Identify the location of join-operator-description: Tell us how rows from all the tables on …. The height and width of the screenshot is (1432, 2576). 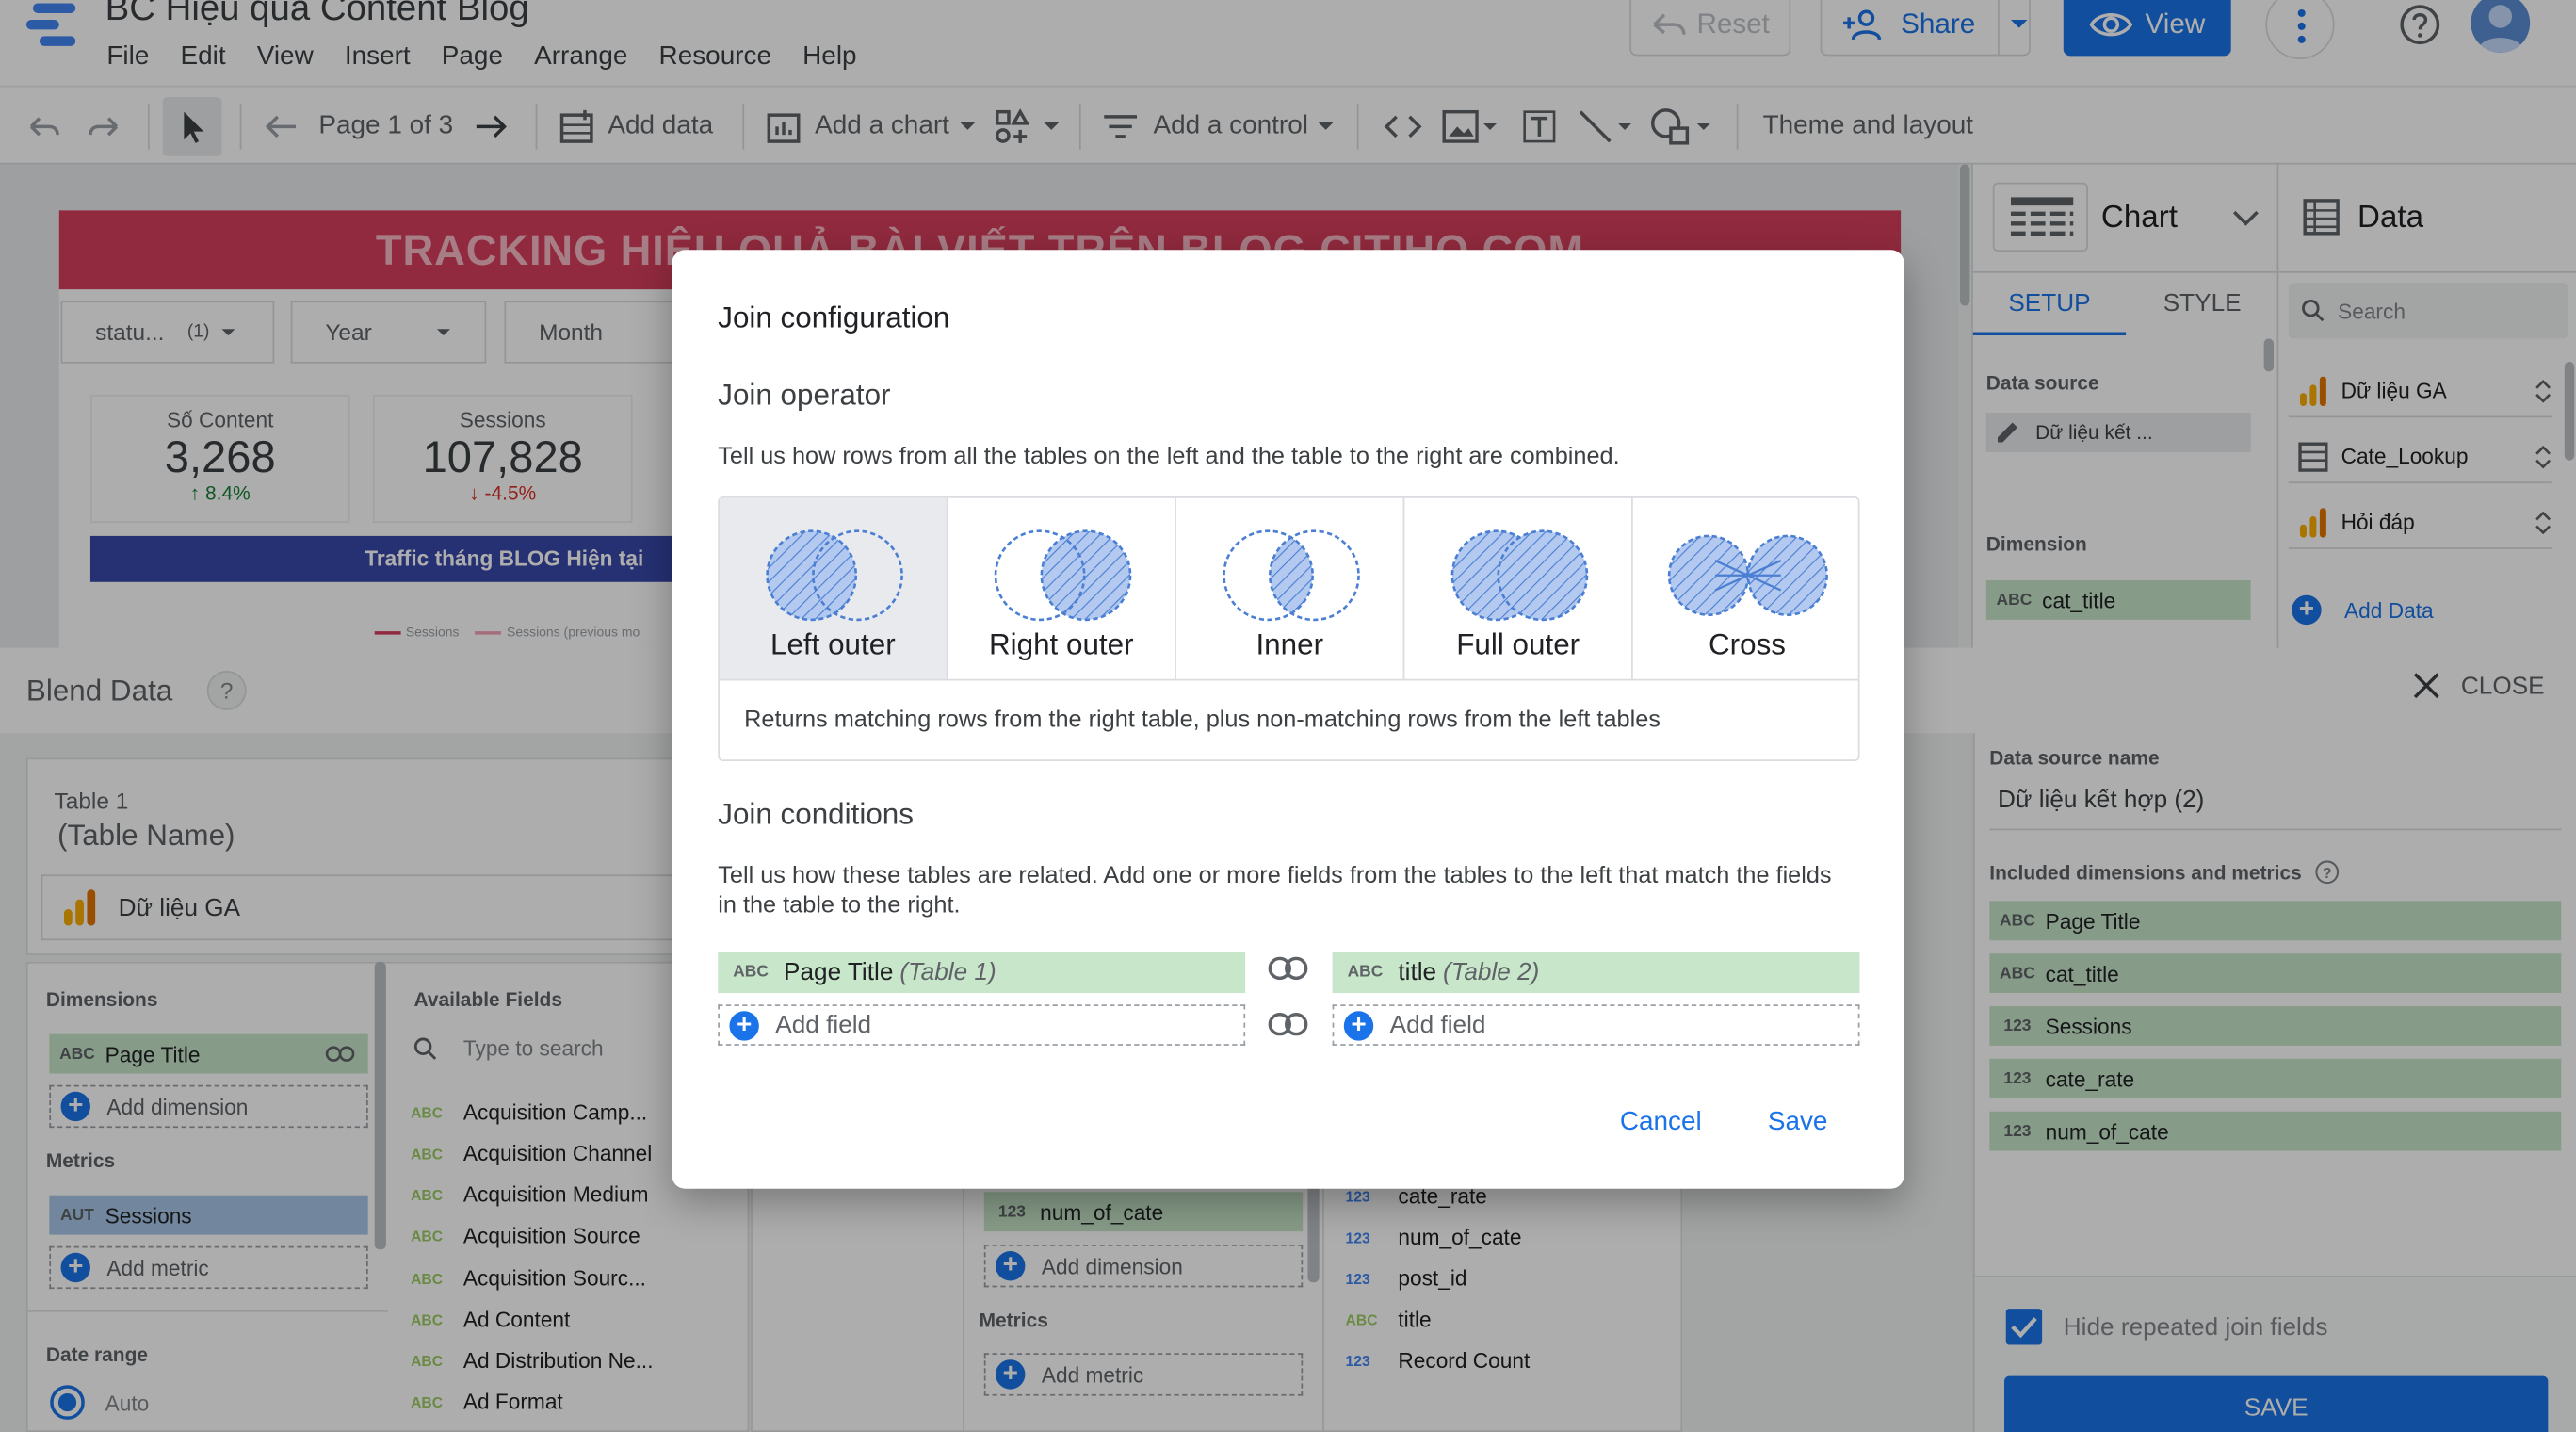
(1169, 458).